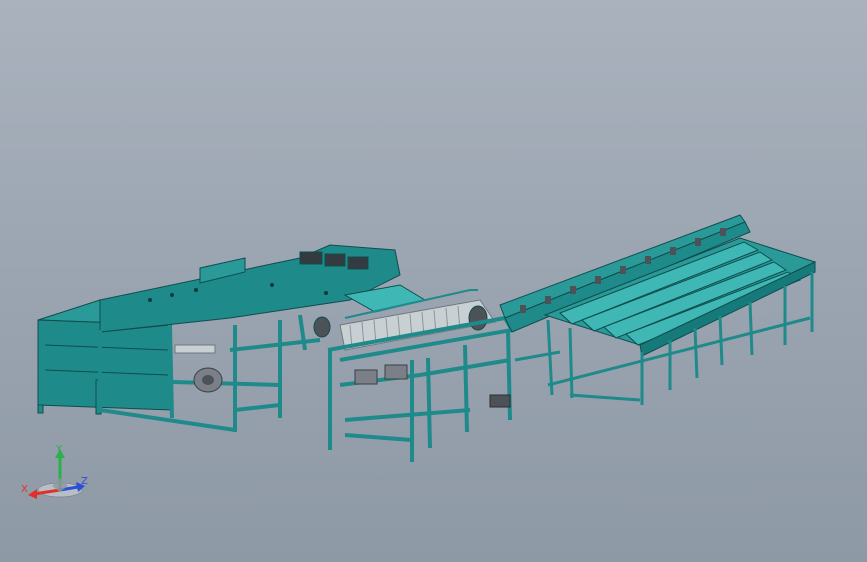 Image resolution: width=867 pixels, height=562 pixels. I want to click on inclined-frame, so click(250, 288).